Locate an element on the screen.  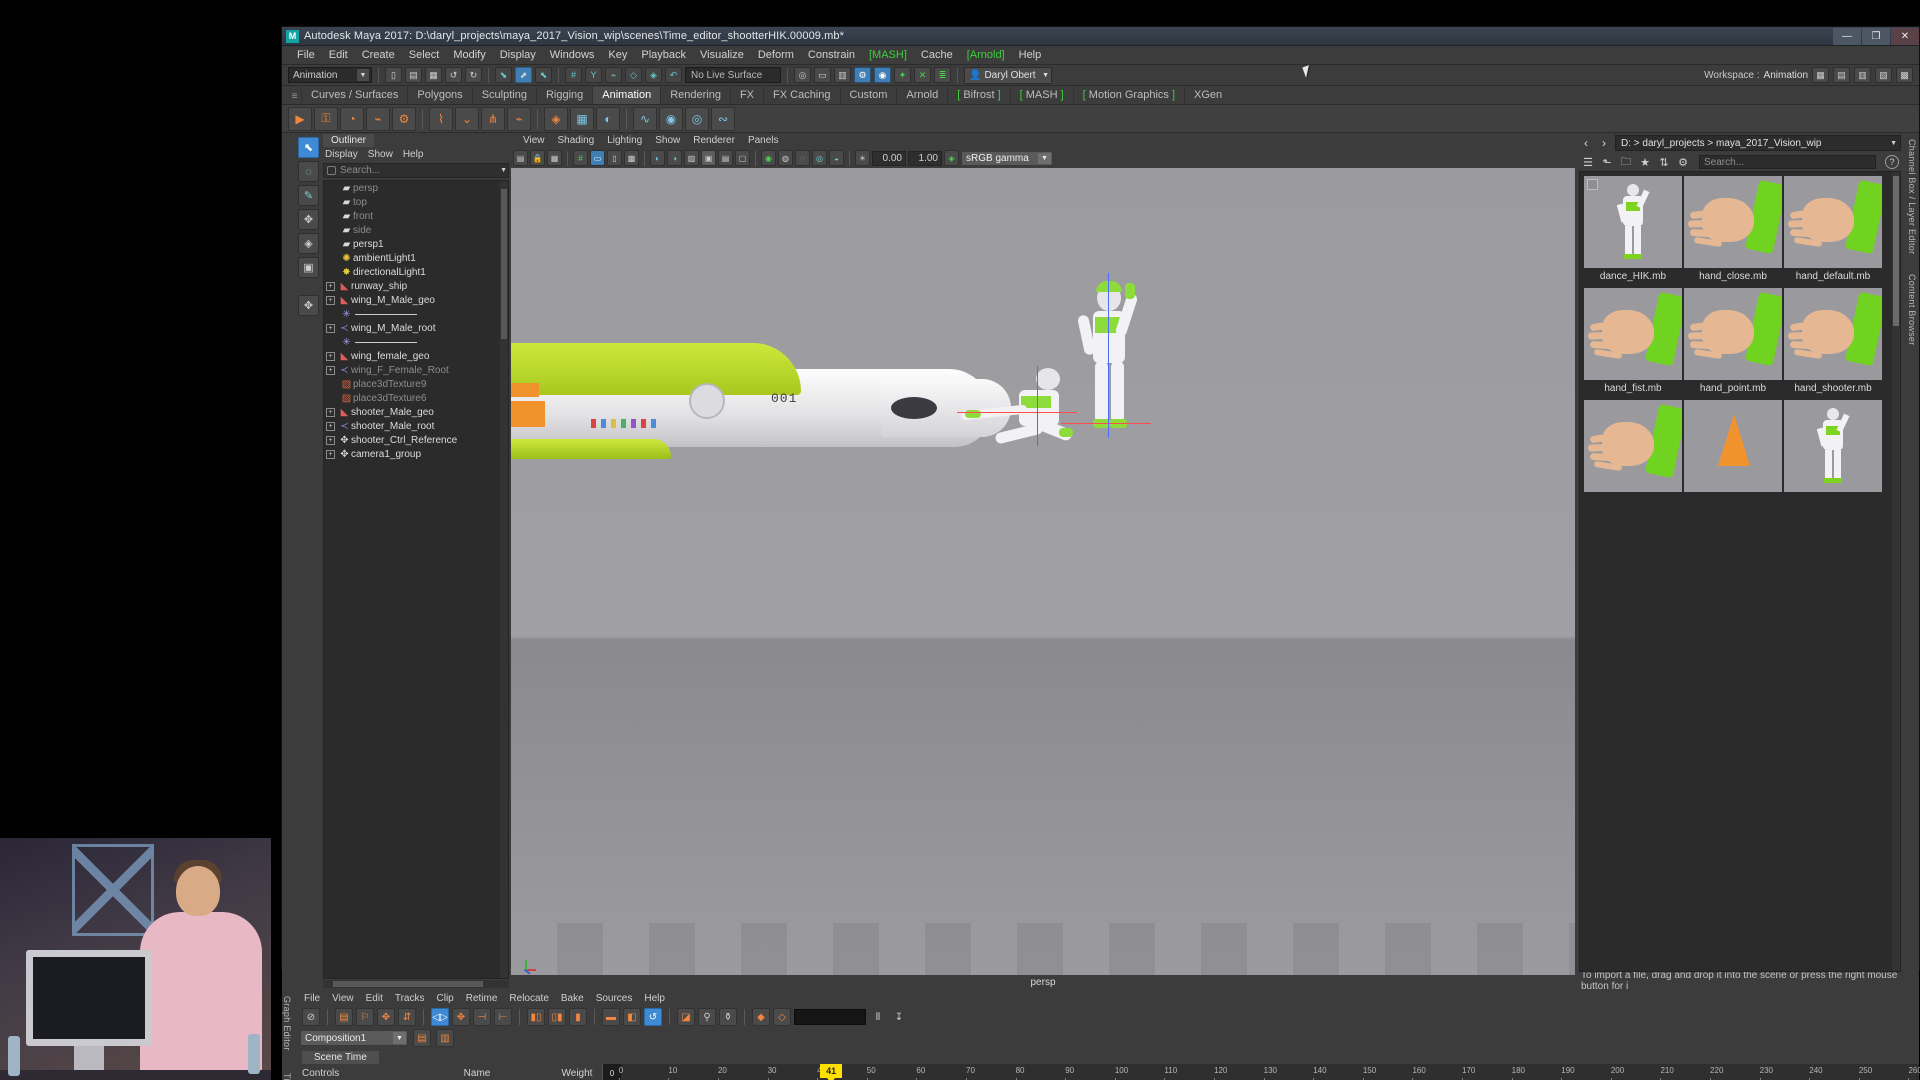
split-clip-icon: ▮▯ is located at coordinates (536, 1017).